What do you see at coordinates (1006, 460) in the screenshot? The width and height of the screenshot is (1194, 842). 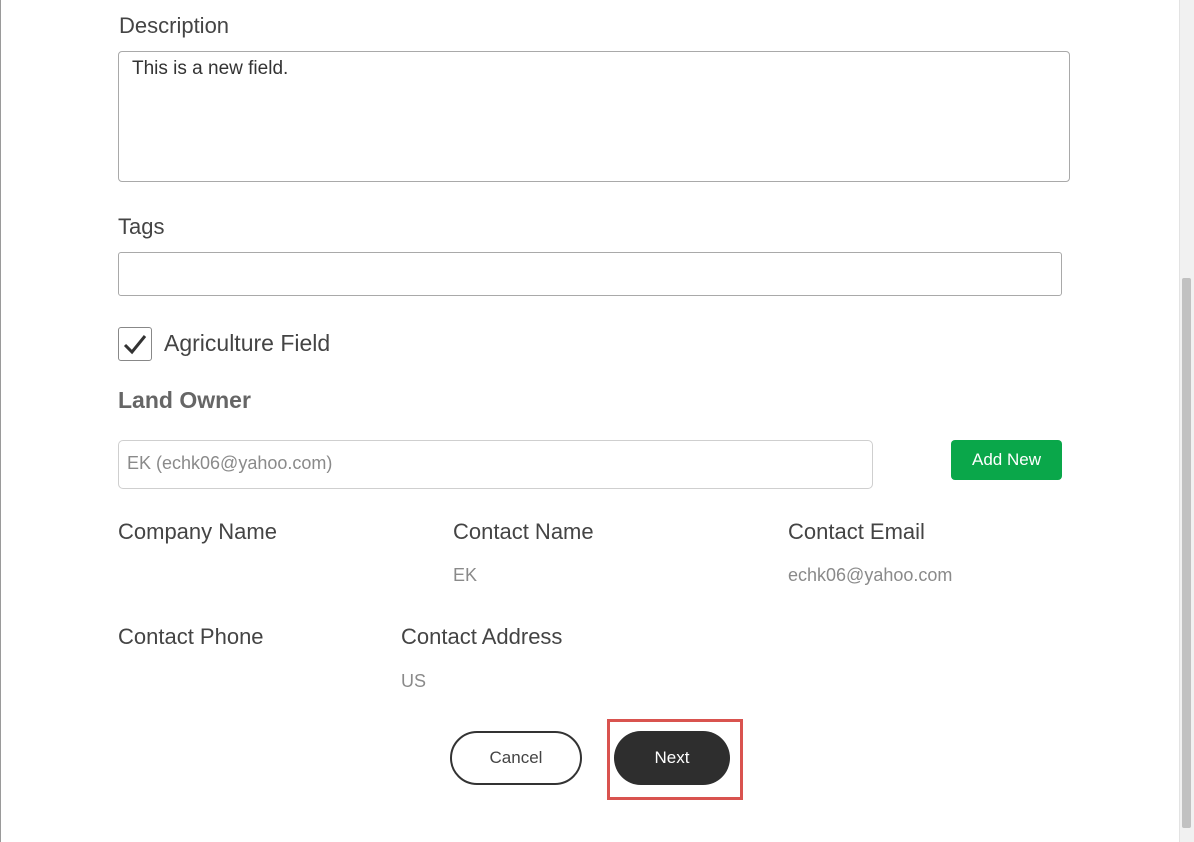 I see `add-new-button: Add New` at bounding box center [1006, 460].